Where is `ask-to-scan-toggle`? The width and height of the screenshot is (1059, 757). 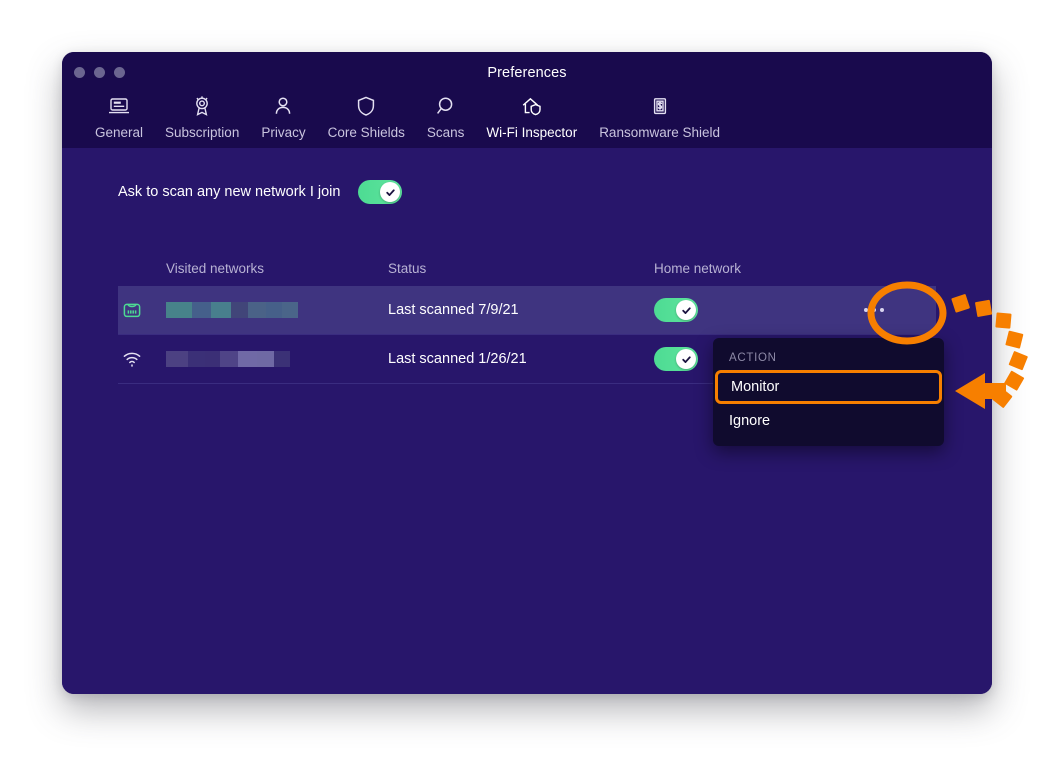
ask-to-scan-toggle is located at coordinates (380, 192).